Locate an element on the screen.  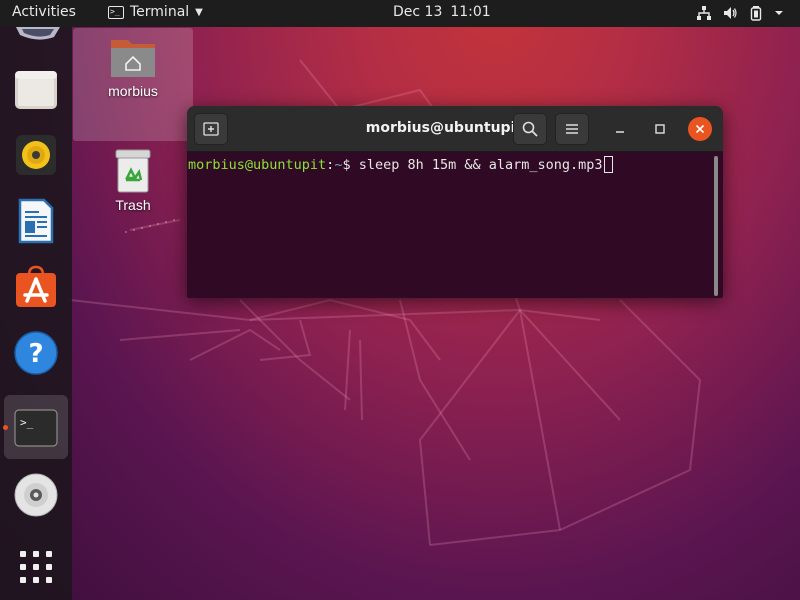
folder-icon is located at coordinates (36, 90).